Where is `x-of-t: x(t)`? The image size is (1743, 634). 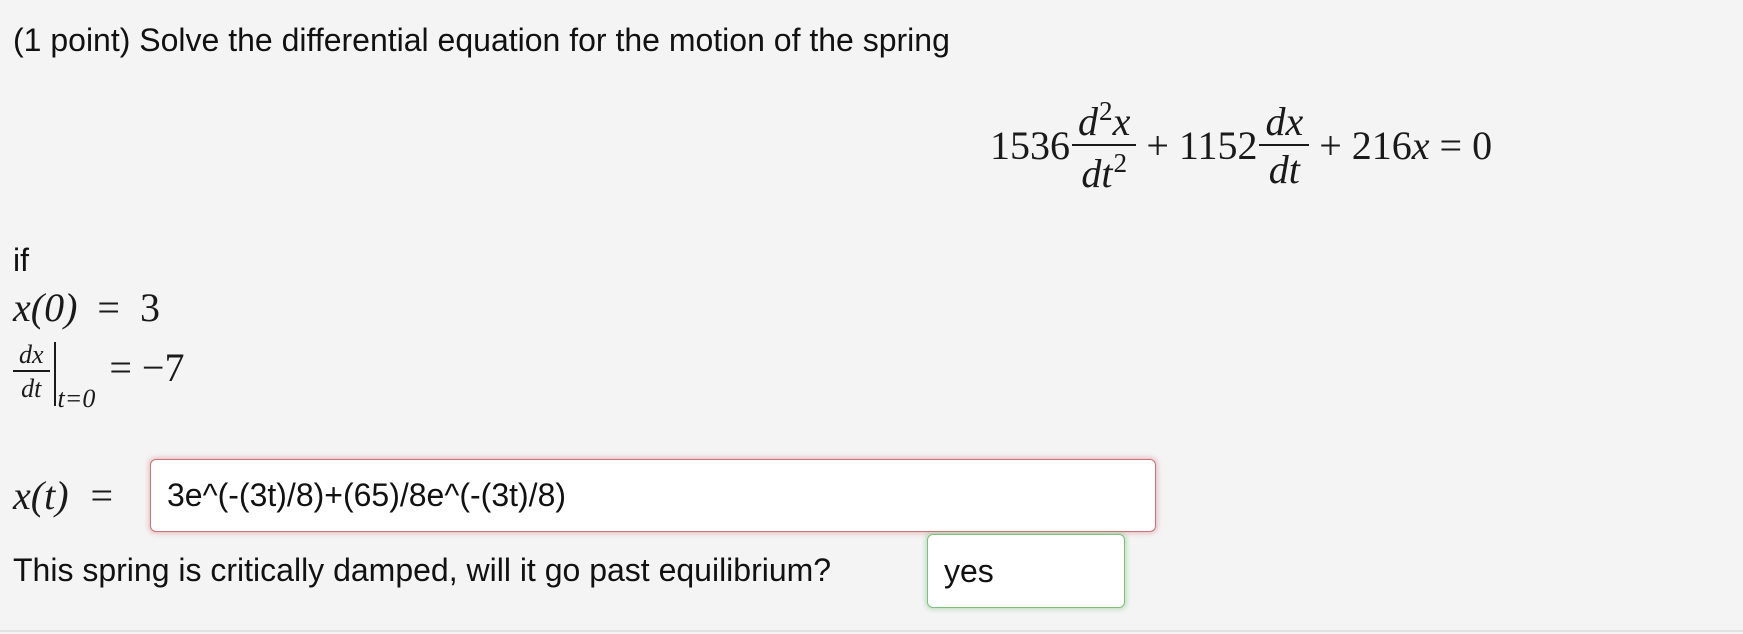 x-of-t: x(t) is located at coordinates (41, 495).